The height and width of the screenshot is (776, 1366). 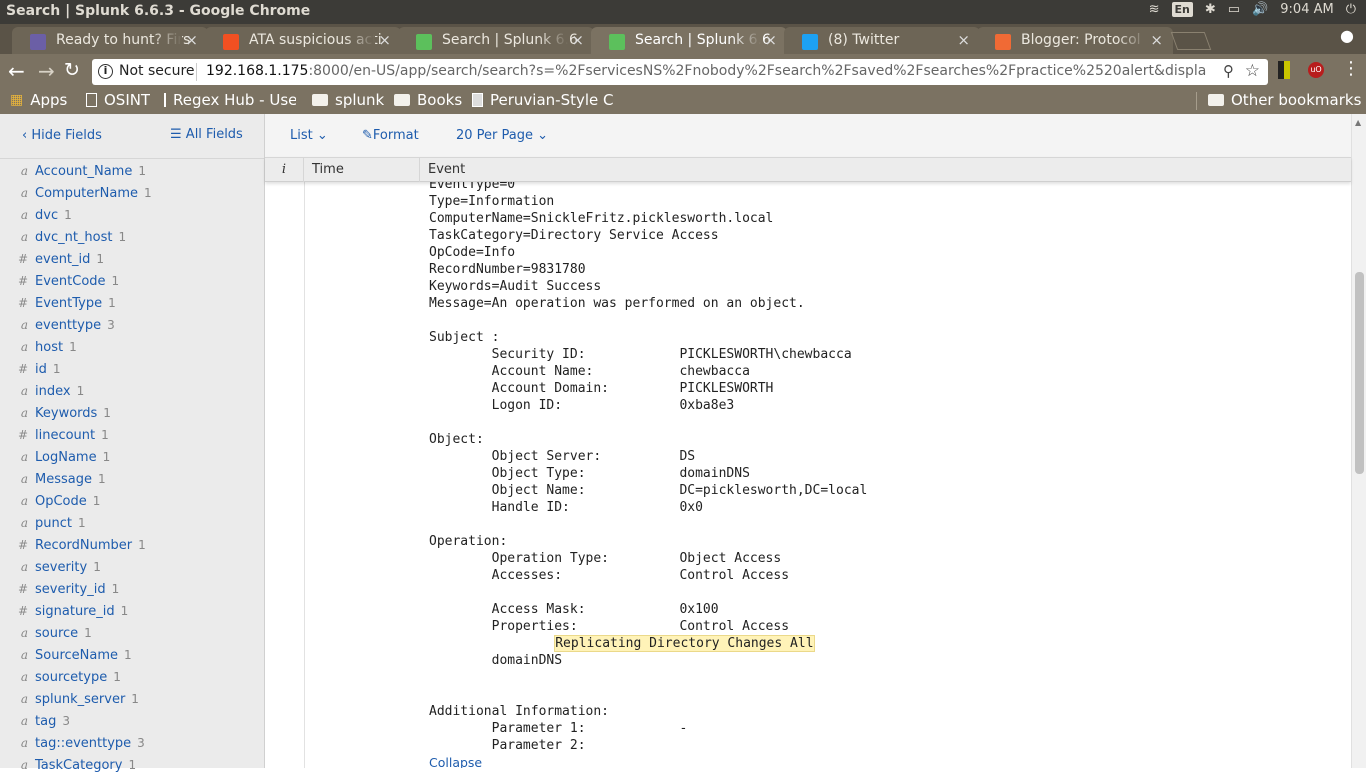 I want to click on field-item: a punct 1, so click(x=132, y=523).